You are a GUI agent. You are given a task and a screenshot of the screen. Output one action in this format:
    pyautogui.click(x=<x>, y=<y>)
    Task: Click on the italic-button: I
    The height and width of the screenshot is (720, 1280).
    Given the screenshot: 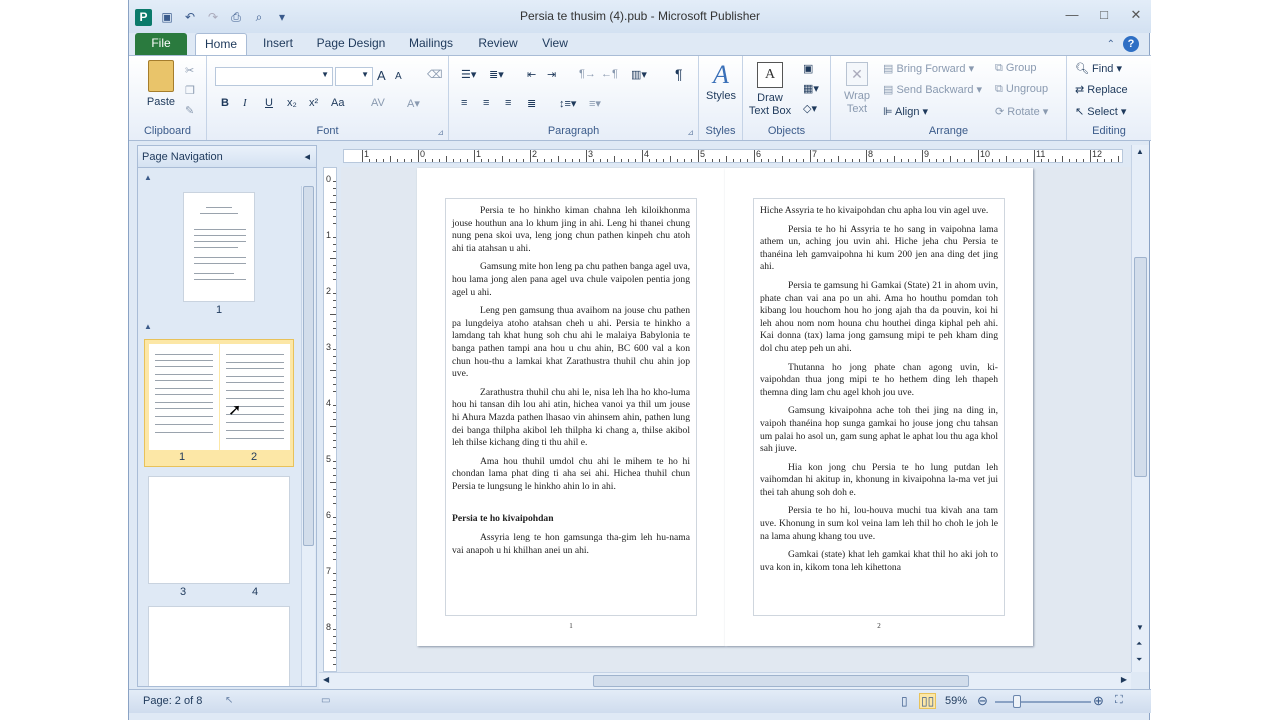 What is the action you would take?
    pyautogui.click(x=245, y=103)
    